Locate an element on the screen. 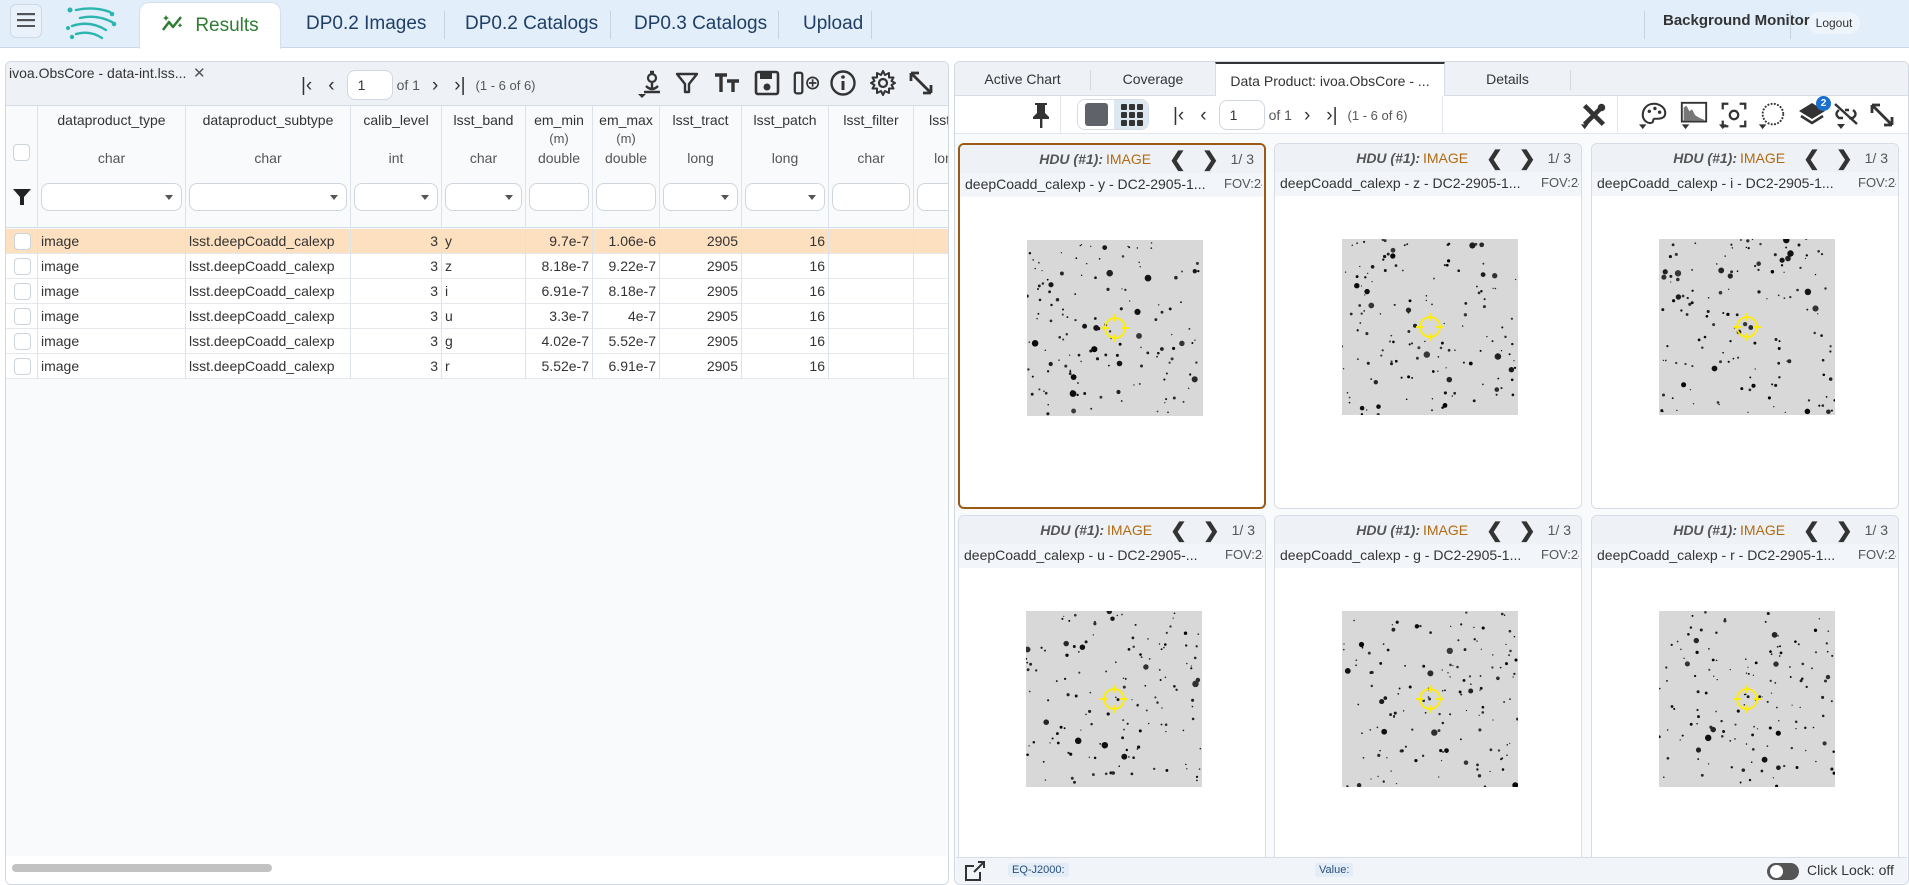  column-header-lsst-filter: lsst_filter char is located at coordinates (871, 166).